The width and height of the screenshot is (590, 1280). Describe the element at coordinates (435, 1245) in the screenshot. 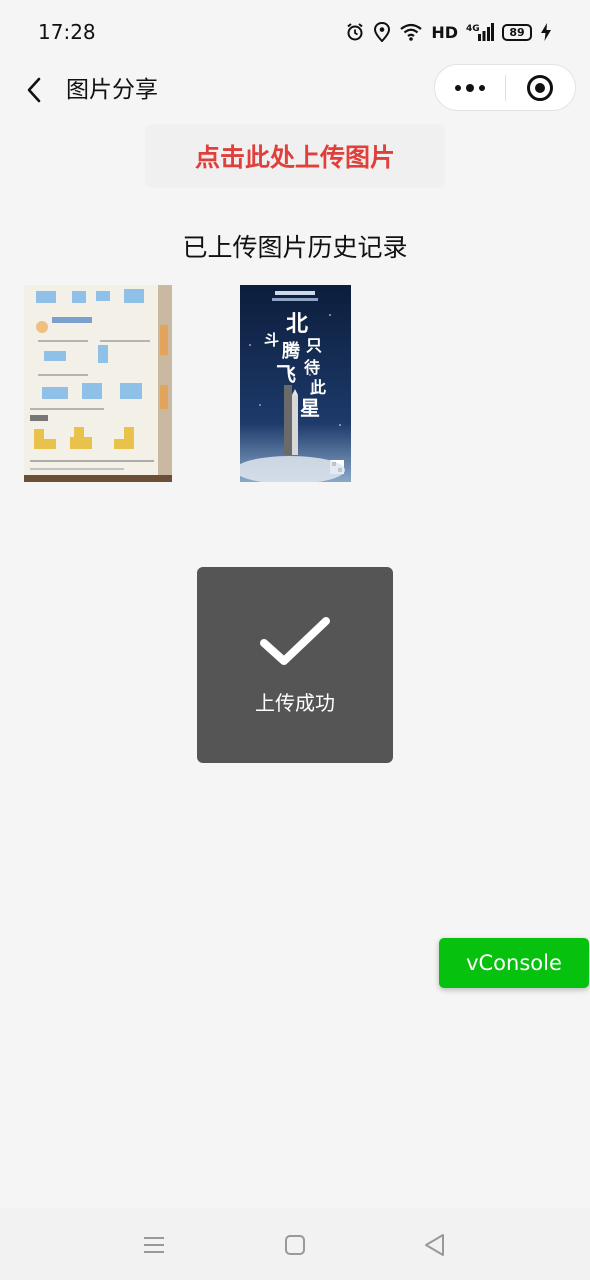

I see `back-triangle-icon` at that location.